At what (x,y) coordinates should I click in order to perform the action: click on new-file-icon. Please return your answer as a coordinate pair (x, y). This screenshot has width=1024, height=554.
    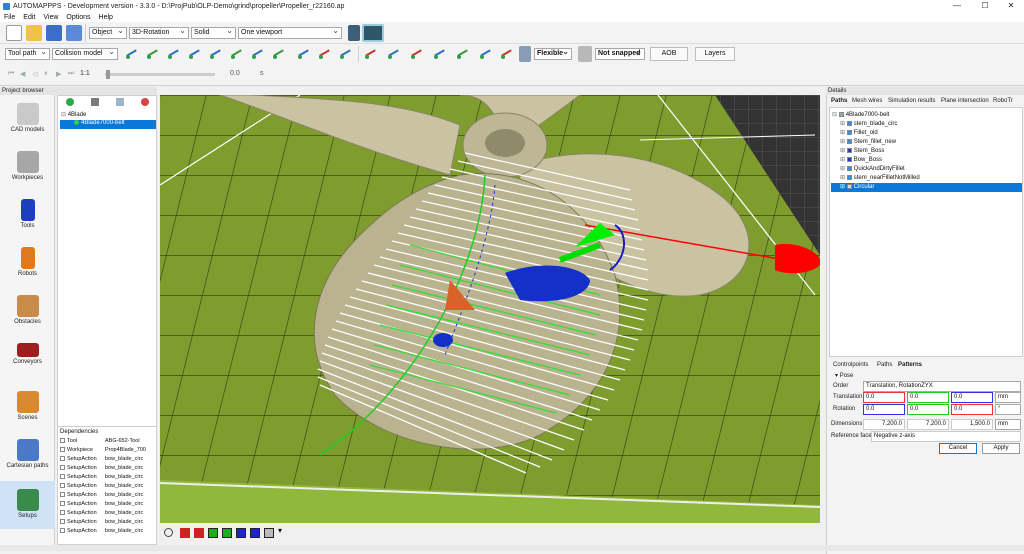
    Looking at the image, I should click on (14, 33).